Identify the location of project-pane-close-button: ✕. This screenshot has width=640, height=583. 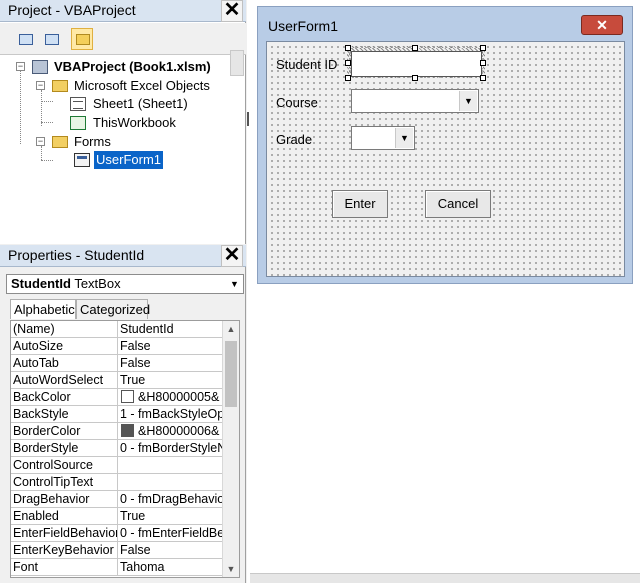
(232, 11).